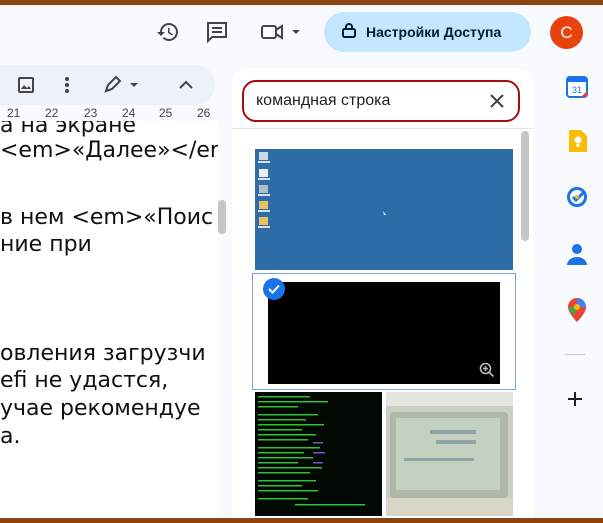 The image size is (603, 523). What do you see at coordinates (222, 217) in the screenshot?
I see `document-scrollbar` at bounding box center [222, 217].